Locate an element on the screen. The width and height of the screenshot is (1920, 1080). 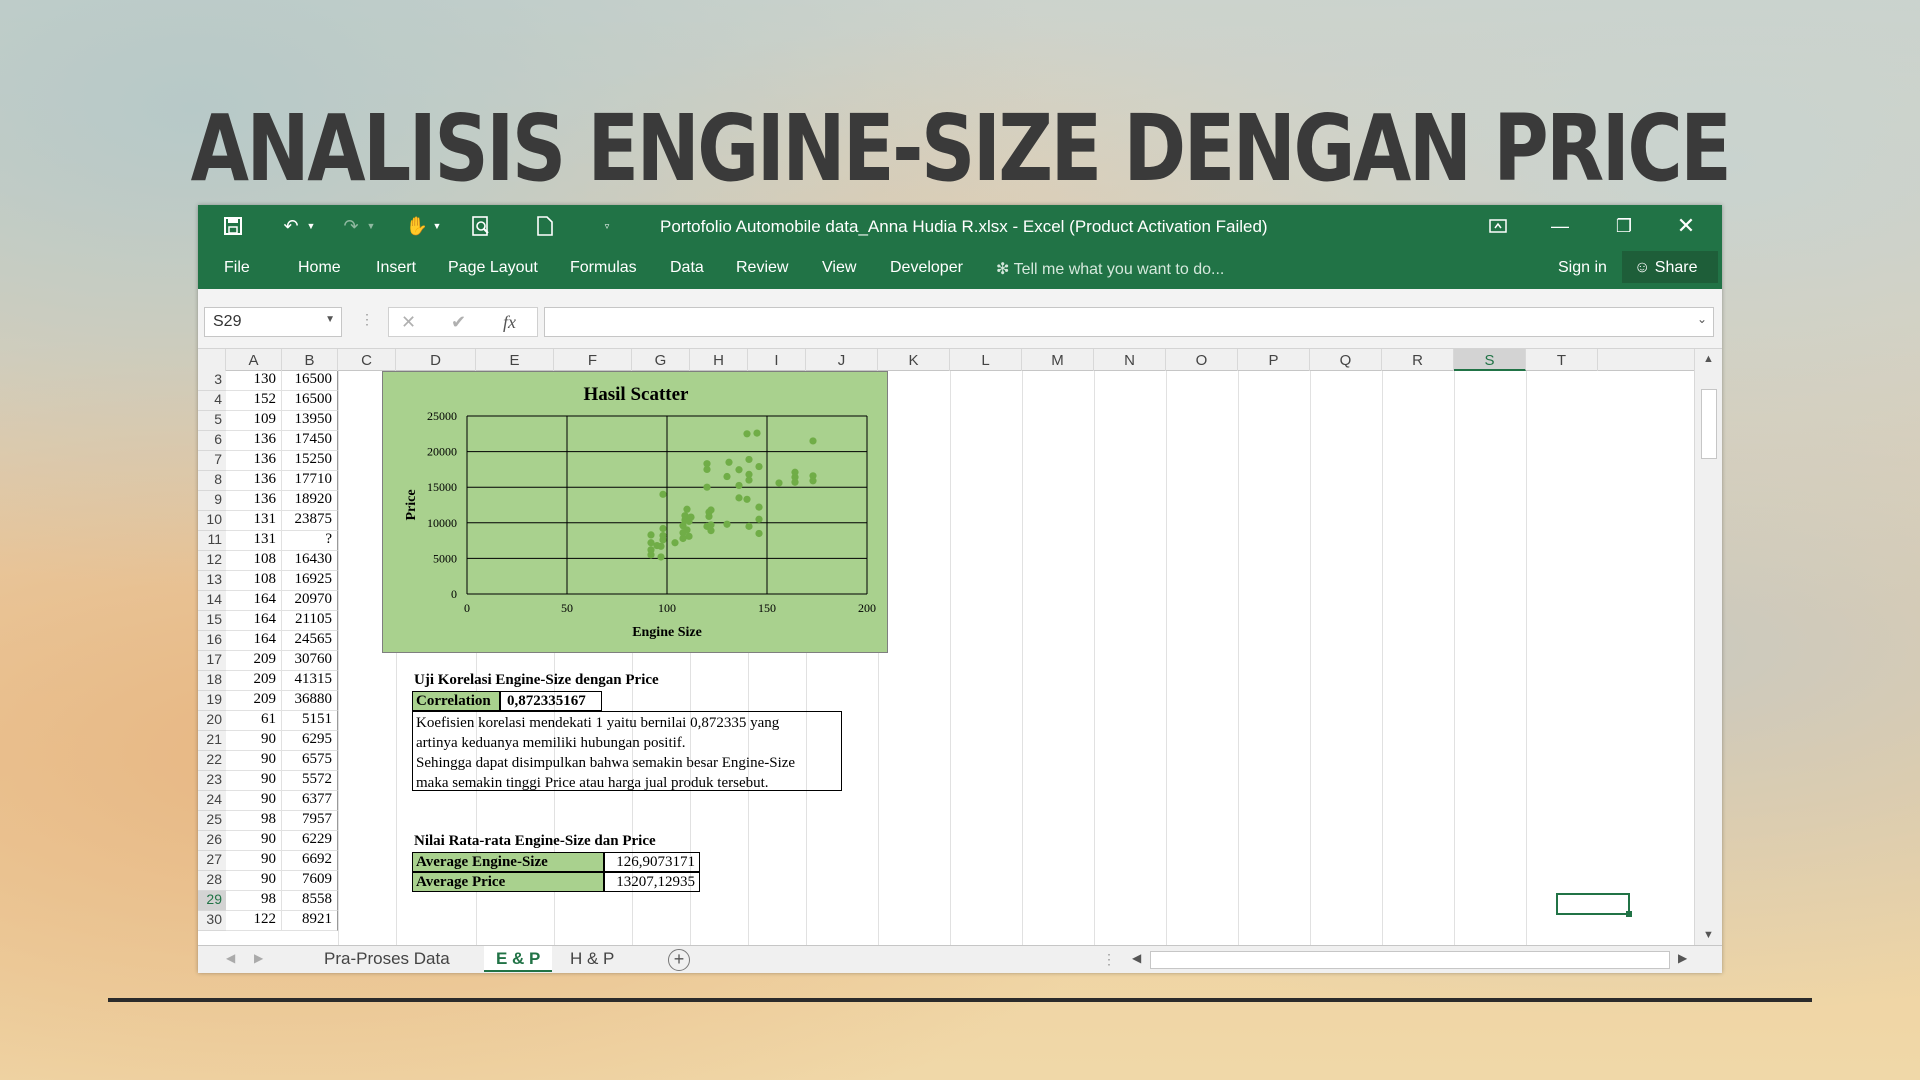
column-header-h: H is located at coordinates (719, 360).